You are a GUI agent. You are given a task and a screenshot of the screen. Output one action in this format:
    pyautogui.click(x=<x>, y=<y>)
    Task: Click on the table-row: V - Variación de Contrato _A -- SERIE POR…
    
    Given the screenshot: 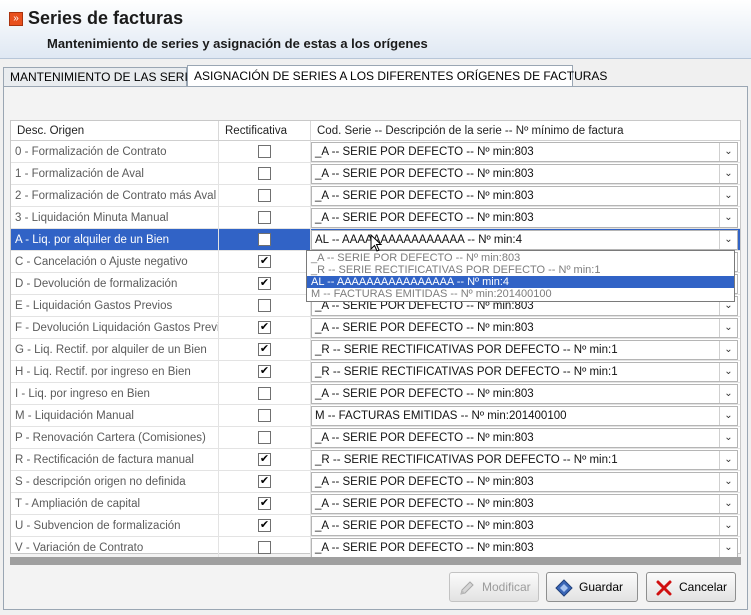 What is the action you would take?
    pyautogui.click(x=375, y=548)
    